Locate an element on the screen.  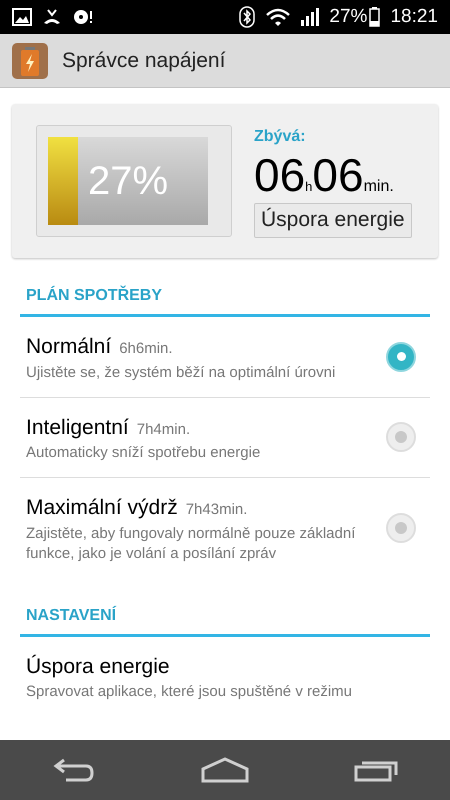
item-time: 6h6min. is located at coordinates (146, 349).